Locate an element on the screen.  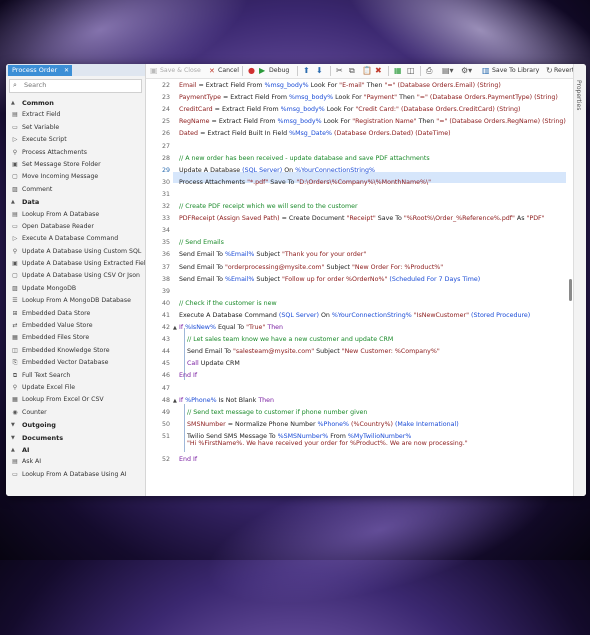
toolbox-item: ▢ Update A Database Using CSV Or Json is located at coordinates (75, 276).